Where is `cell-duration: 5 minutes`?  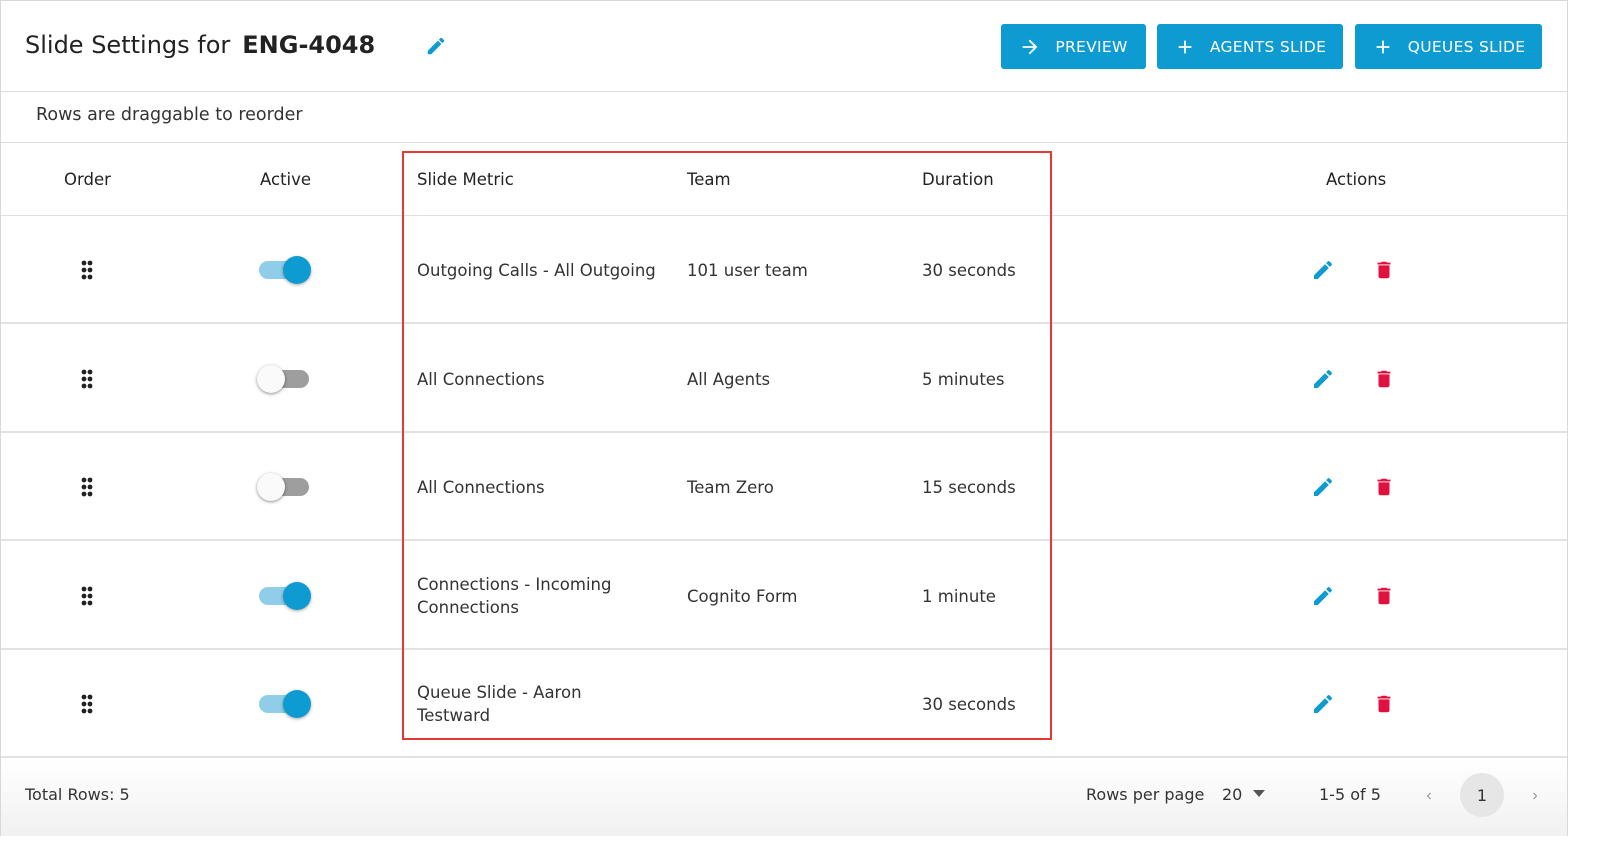 cell-duration: 5 minutes is located at coordinates (963, 379).